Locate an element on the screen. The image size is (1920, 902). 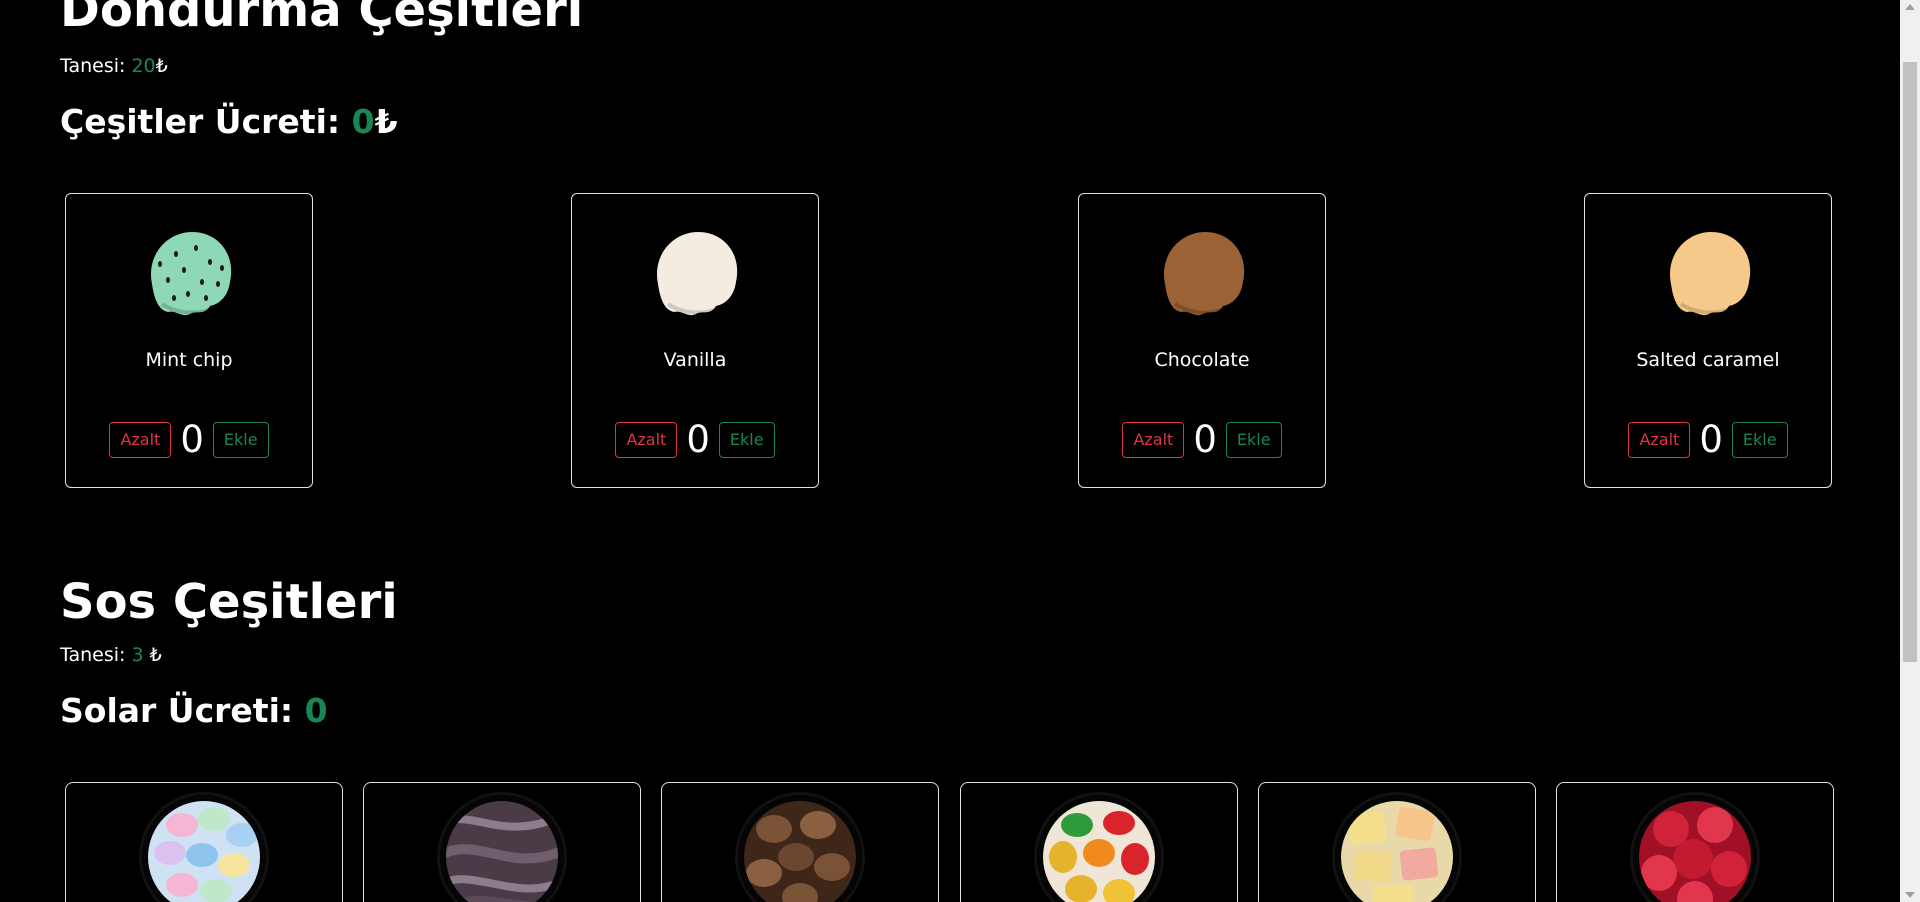
flavor-name: Chocolate is located at coordinates (1202, 360).